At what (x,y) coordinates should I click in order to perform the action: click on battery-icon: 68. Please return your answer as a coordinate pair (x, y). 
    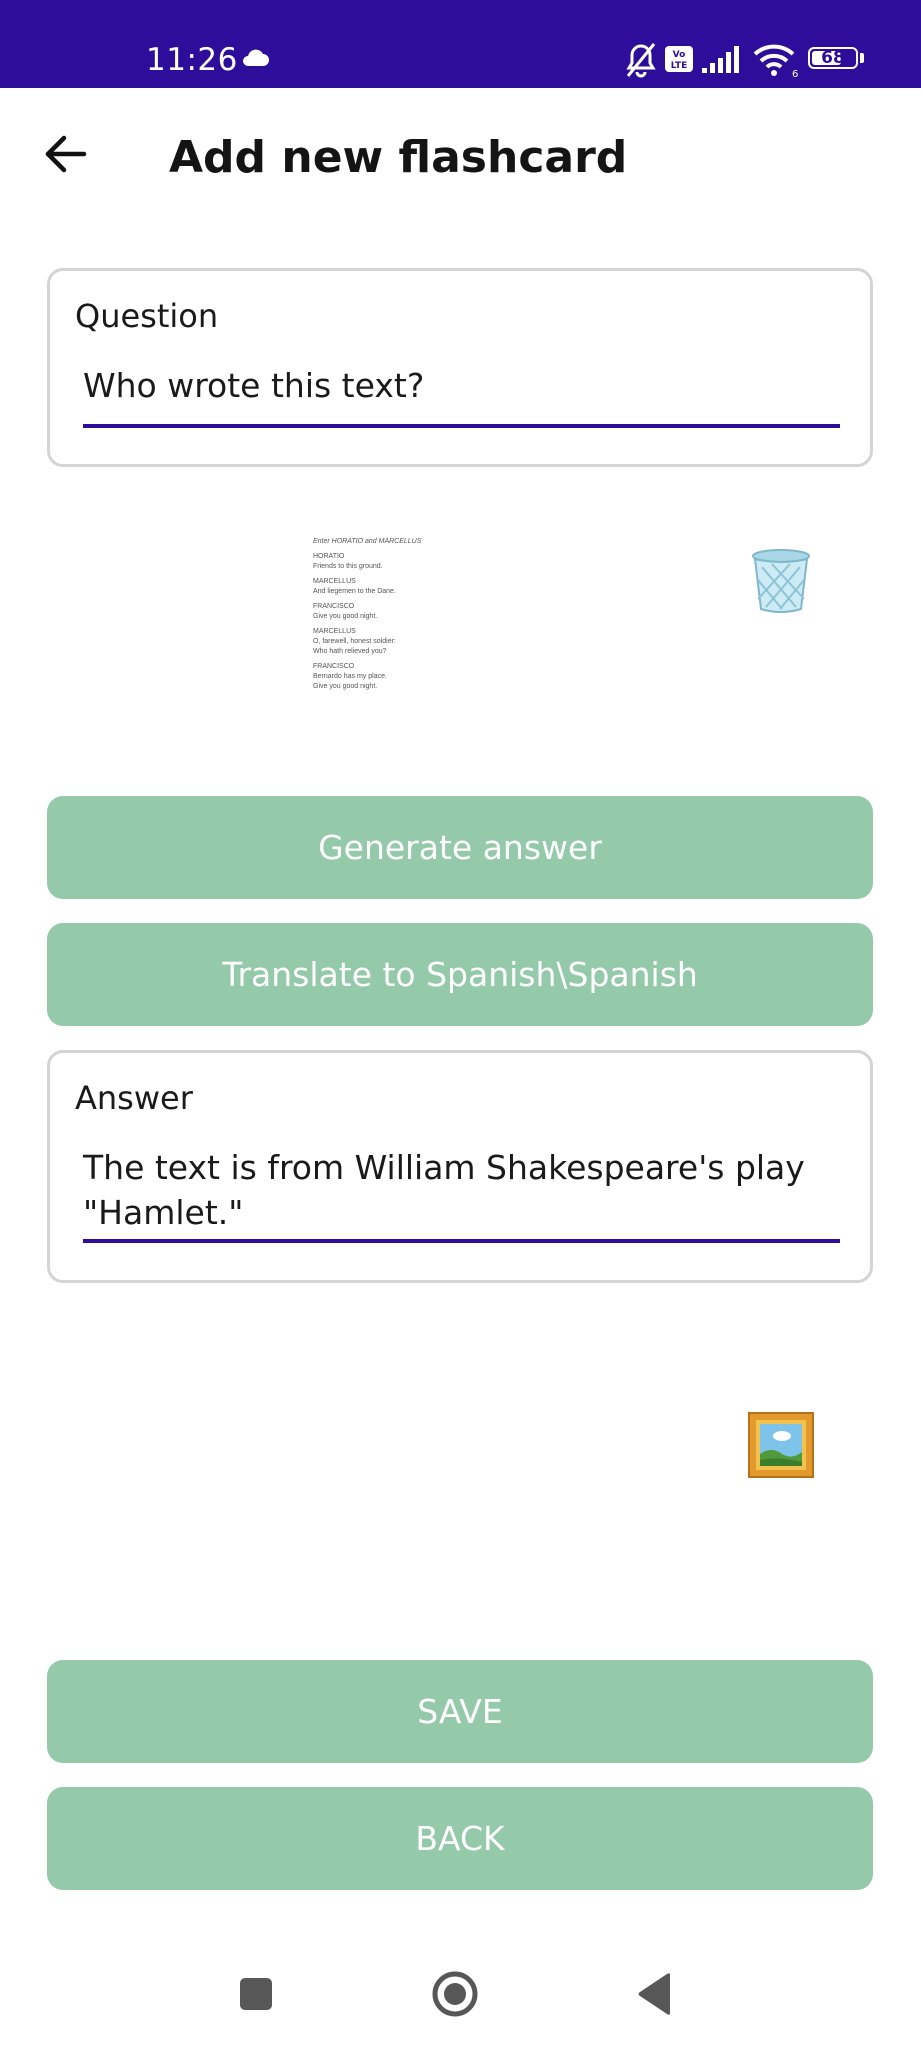
    Looking at the image, I should click on (833, 58).